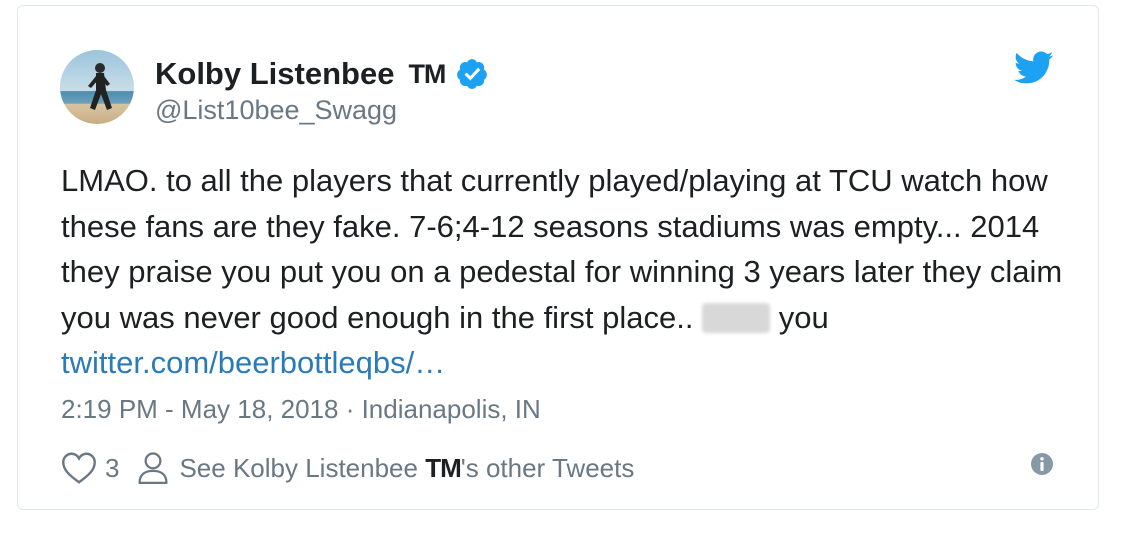 This screenshot has width=1140, height=558. Describe the element at coordinates (427, 73) in the screenshot. I see `display-name-suffix: TM` at that location.